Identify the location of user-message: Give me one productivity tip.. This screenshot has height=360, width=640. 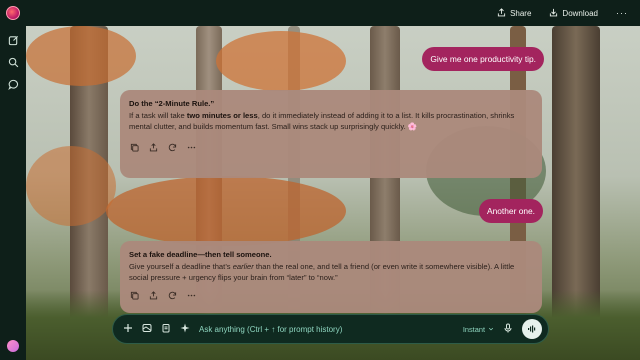
(483, 59).